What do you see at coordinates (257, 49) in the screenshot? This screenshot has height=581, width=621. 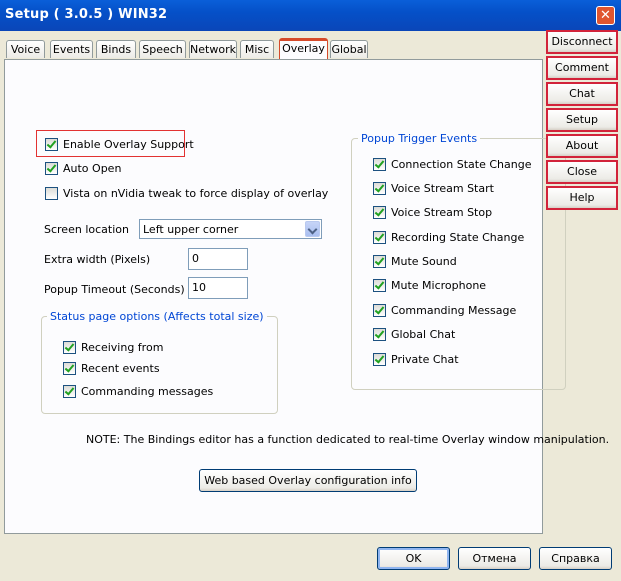 I see `tab-misc: Misc` at bounding box center [257, 49].